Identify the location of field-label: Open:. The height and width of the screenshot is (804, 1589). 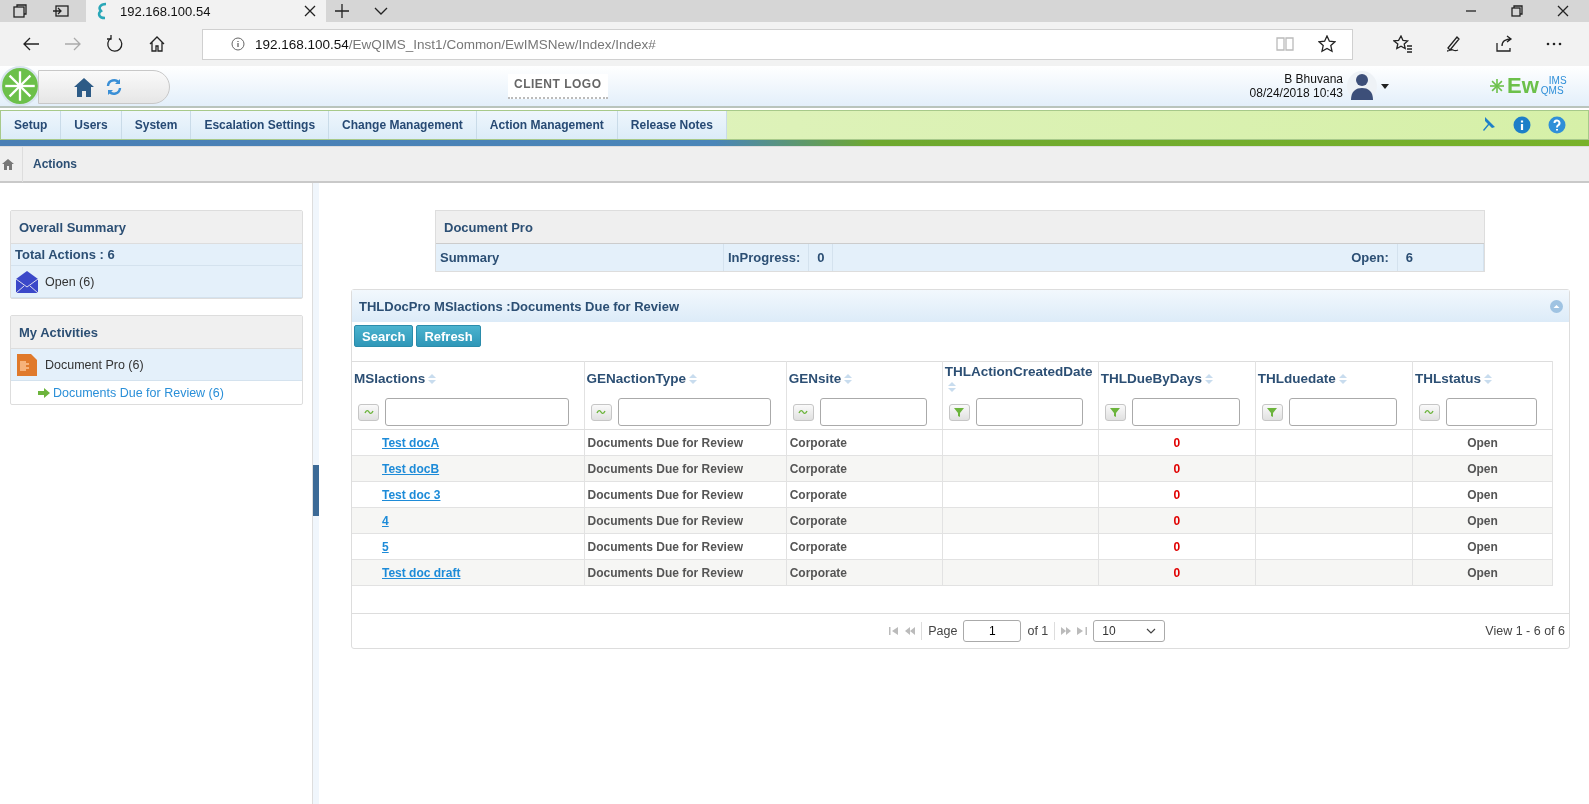
(1372, 257).